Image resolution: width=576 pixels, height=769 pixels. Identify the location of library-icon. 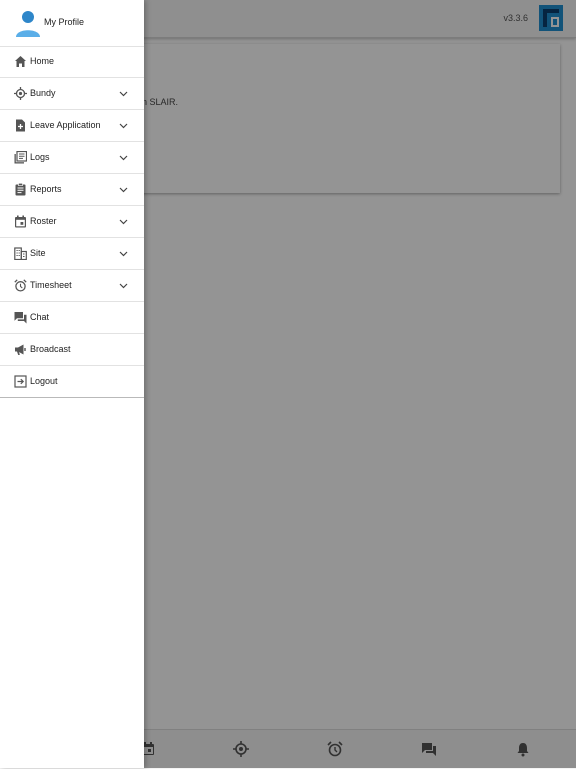
(20, 157).